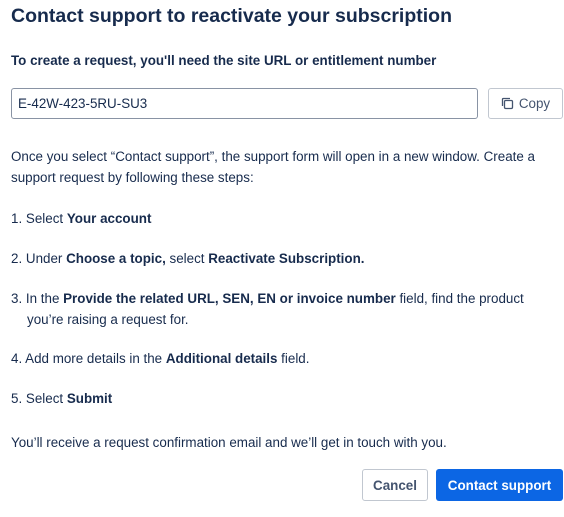  Describe the element at coordinates (89, 398) in the screenshot. I see `step-emphasis: Submit` at that location.